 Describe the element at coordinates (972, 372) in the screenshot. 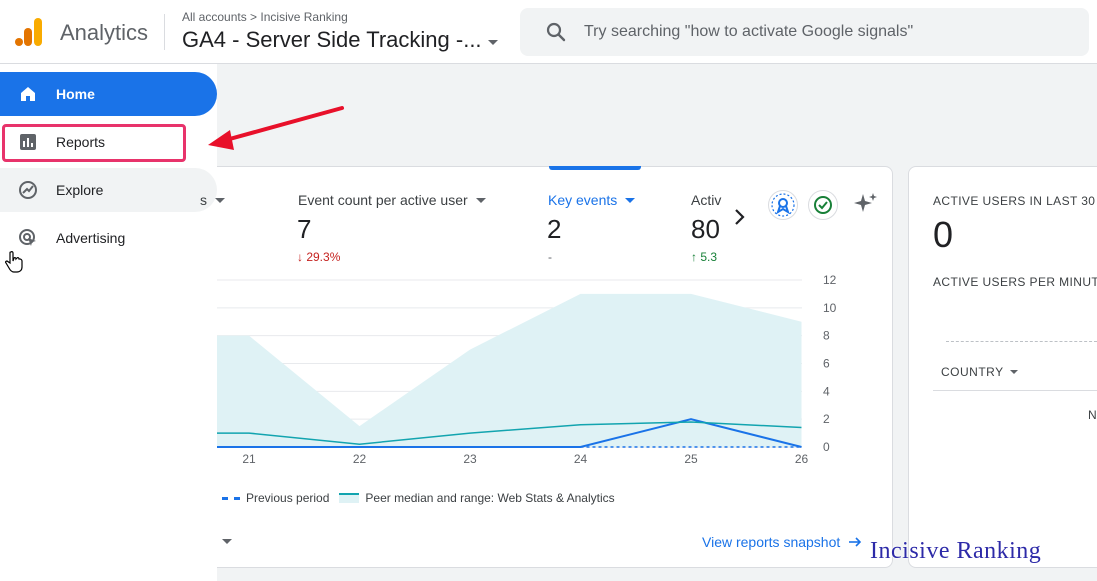

I see `country-label: COUNTRY` at that location.